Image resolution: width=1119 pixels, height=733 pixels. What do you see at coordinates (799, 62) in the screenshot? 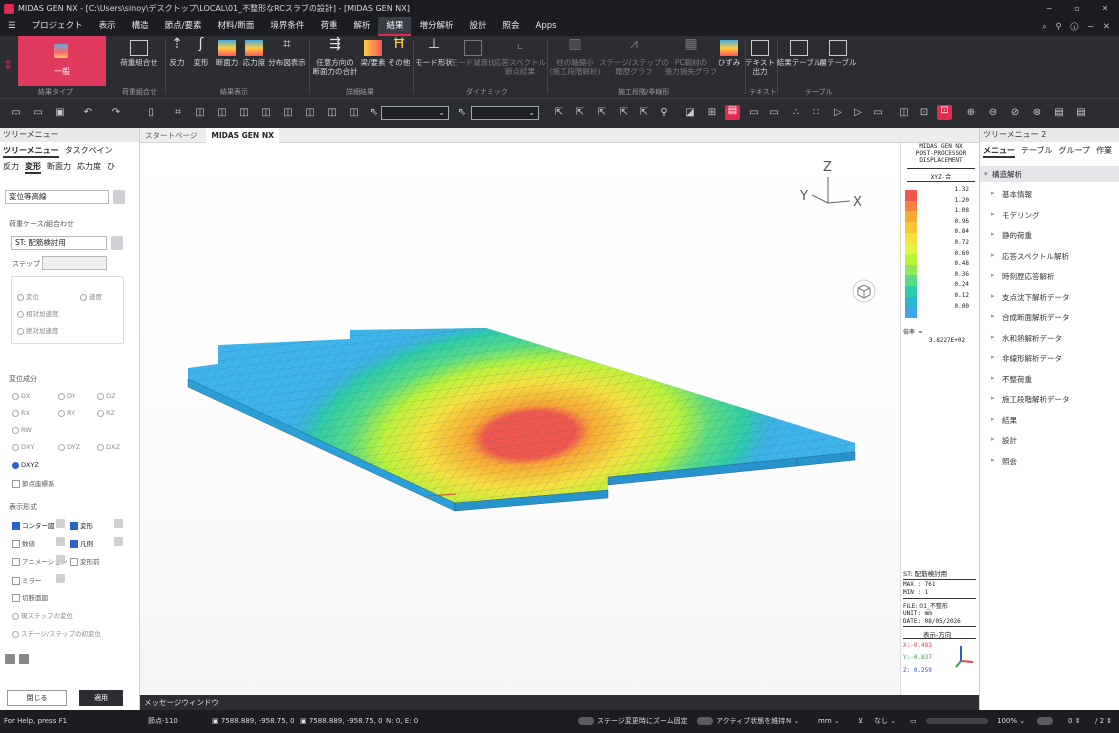
I see `result-table-button: 結果テーブル` at bounding box center [799, 62].